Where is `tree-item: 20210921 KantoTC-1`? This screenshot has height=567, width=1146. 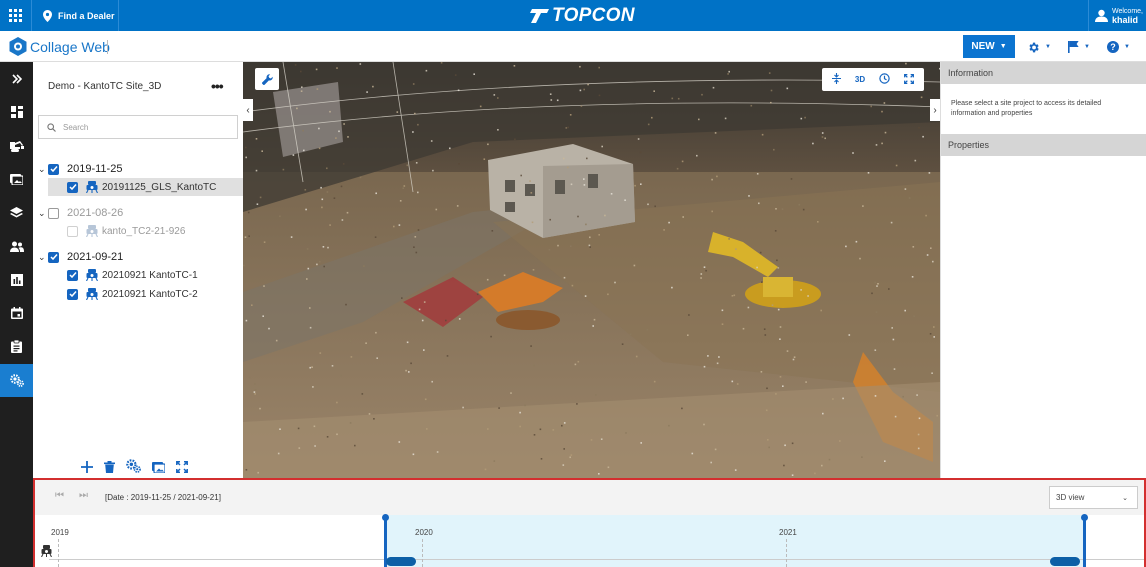
tree-item: 20210921 KantoTC-1 is located at coordinates (145, 275).